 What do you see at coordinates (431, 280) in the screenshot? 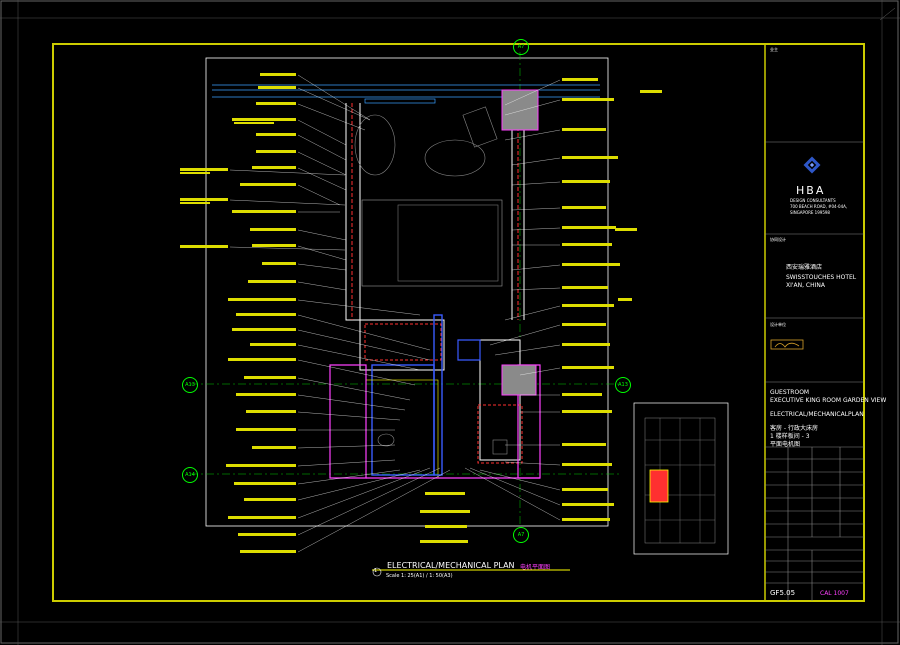
I see `furniture` at bounding box center [431, 280].